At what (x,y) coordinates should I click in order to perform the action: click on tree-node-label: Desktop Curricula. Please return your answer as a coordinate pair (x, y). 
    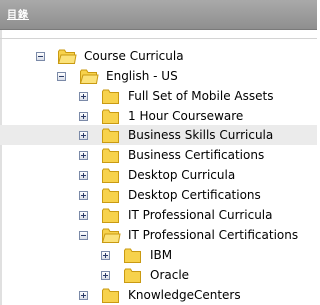
    Looking at the image, I should click on (182, 175).